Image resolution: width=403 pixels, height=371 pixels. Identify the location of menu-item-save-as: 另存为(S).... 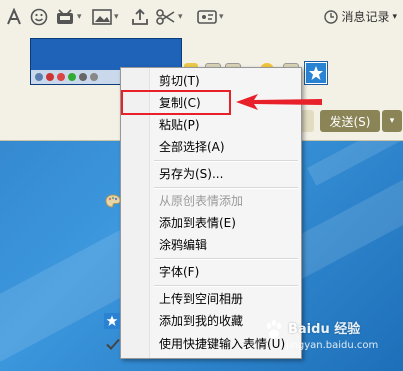
(214, 174).